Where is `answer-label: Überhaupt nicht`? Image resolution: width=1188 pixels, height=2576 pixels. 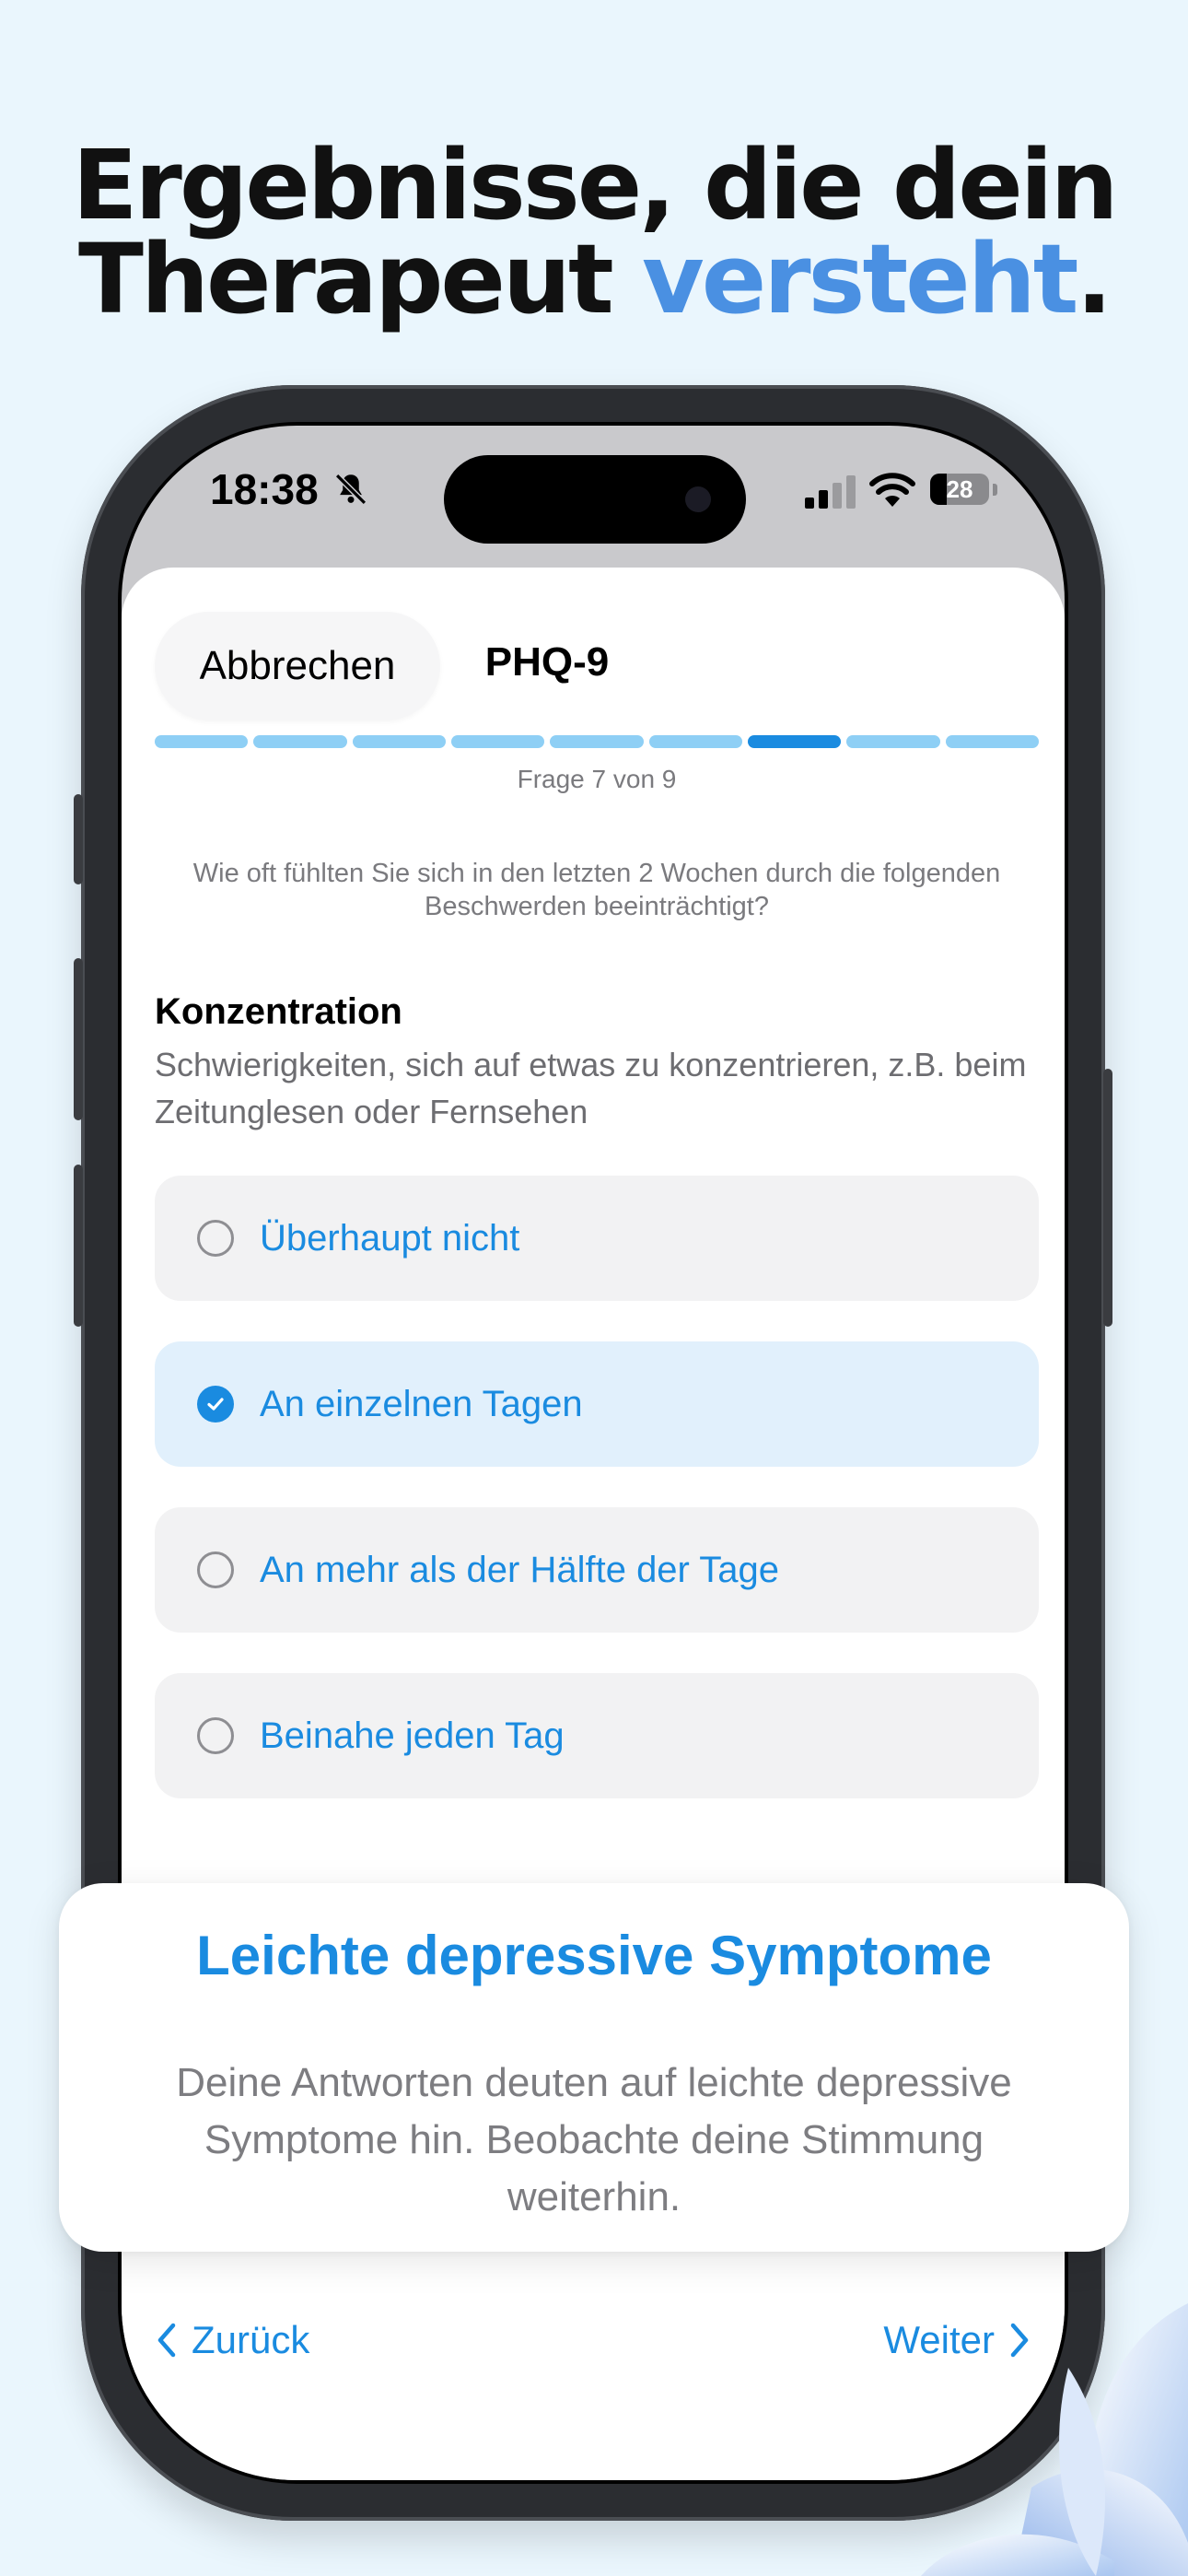 answer-label: Überhaupt nicht is located at coordinates (390, 1238).